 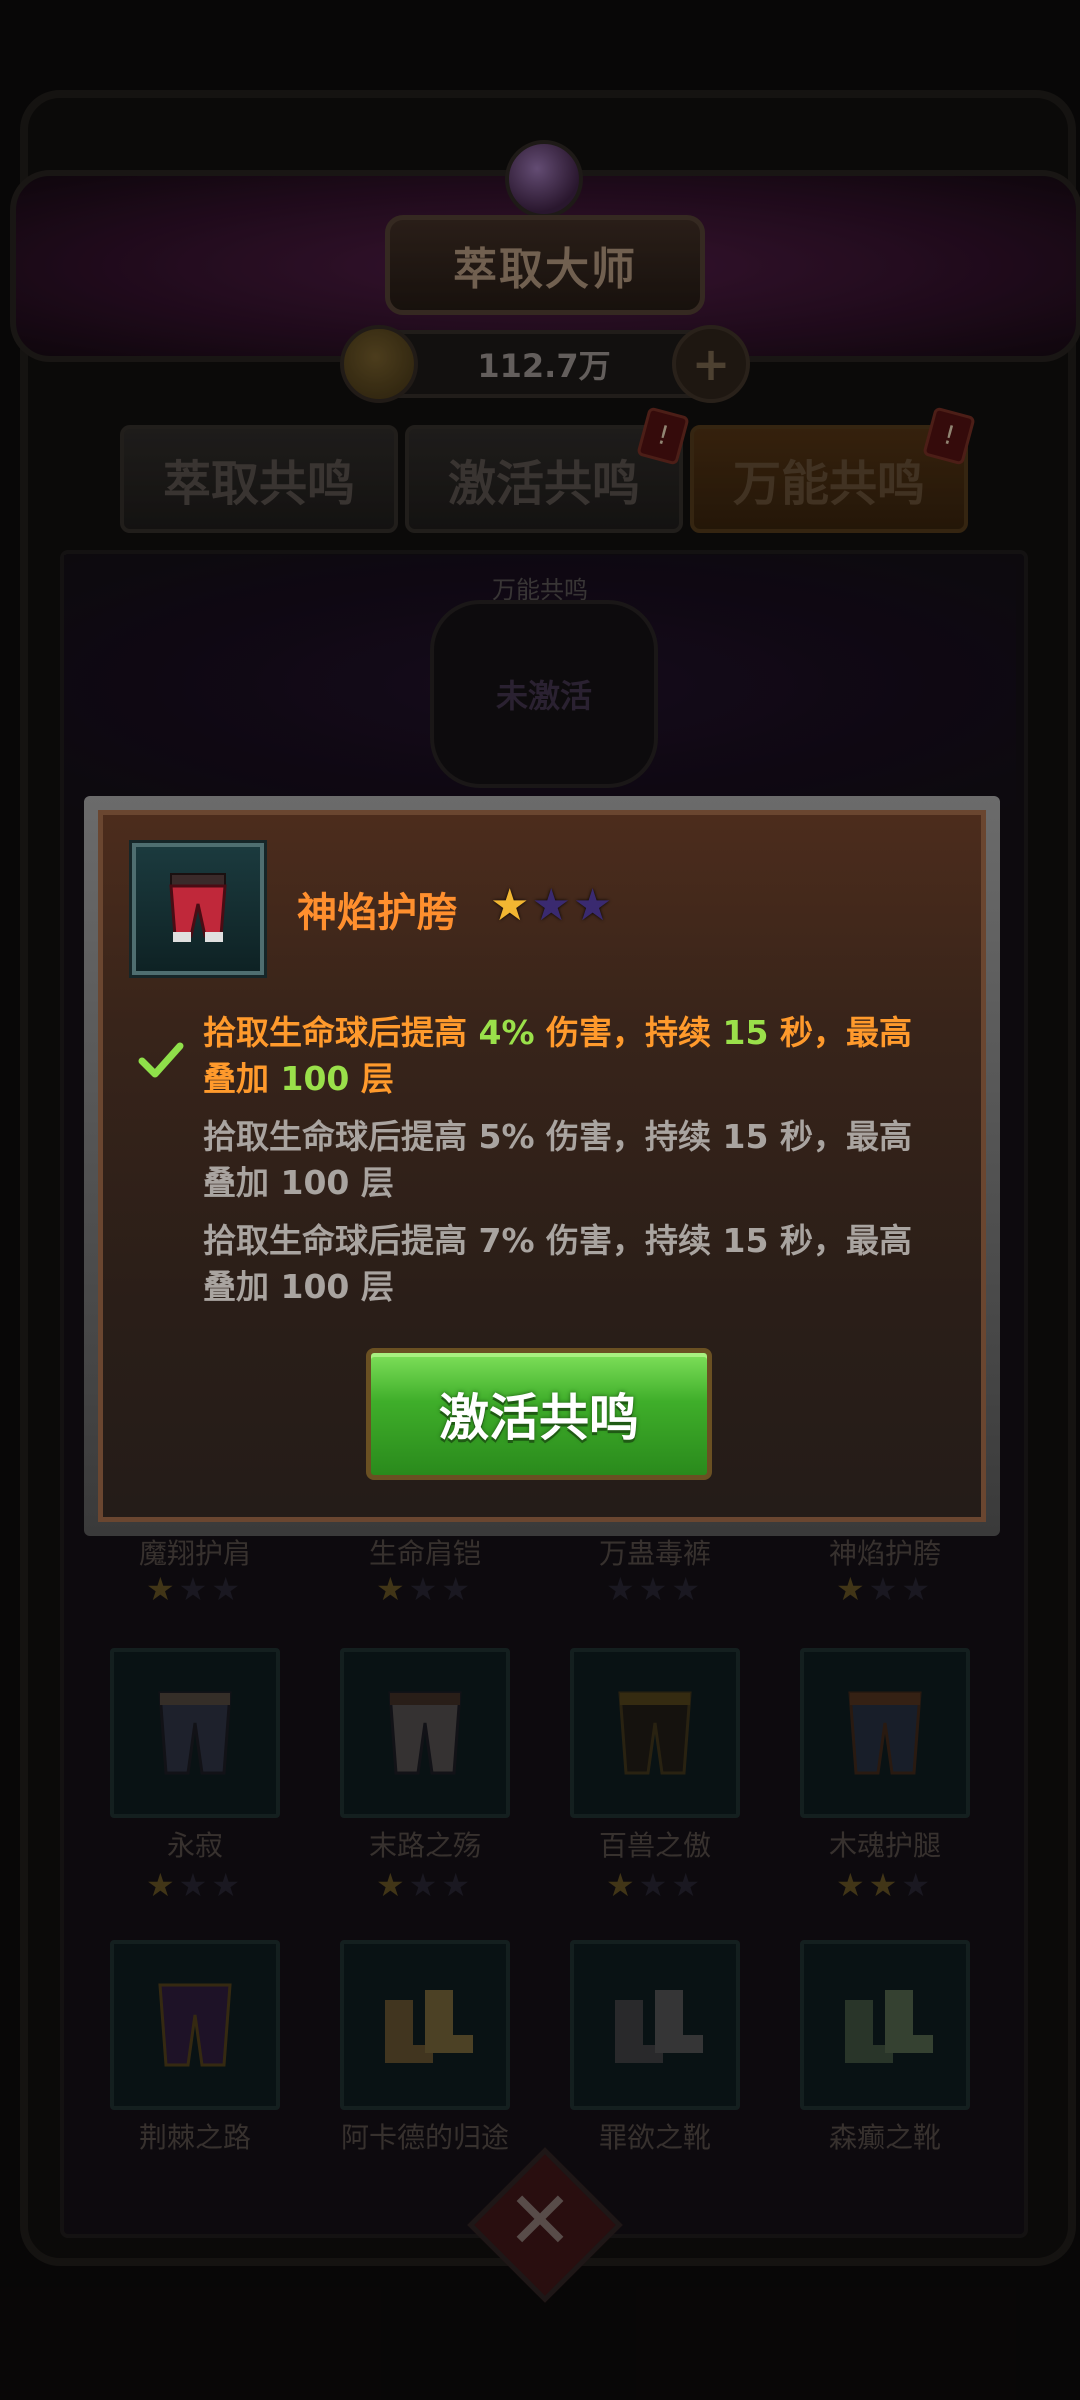 I want to click on item-star-rating: ★★★, so click(x=552, y=905).